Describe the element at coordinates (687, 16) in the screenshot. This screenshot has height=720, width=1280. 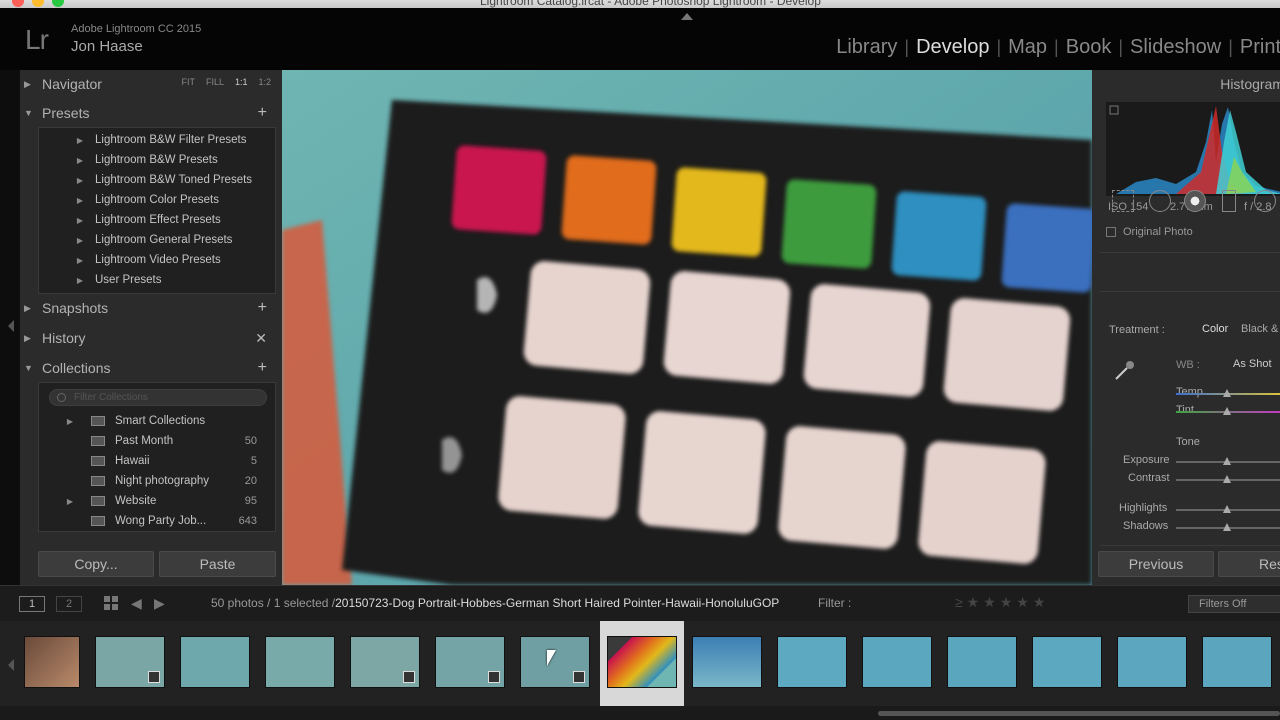
I see `hide-top-panel-icon` at that location.